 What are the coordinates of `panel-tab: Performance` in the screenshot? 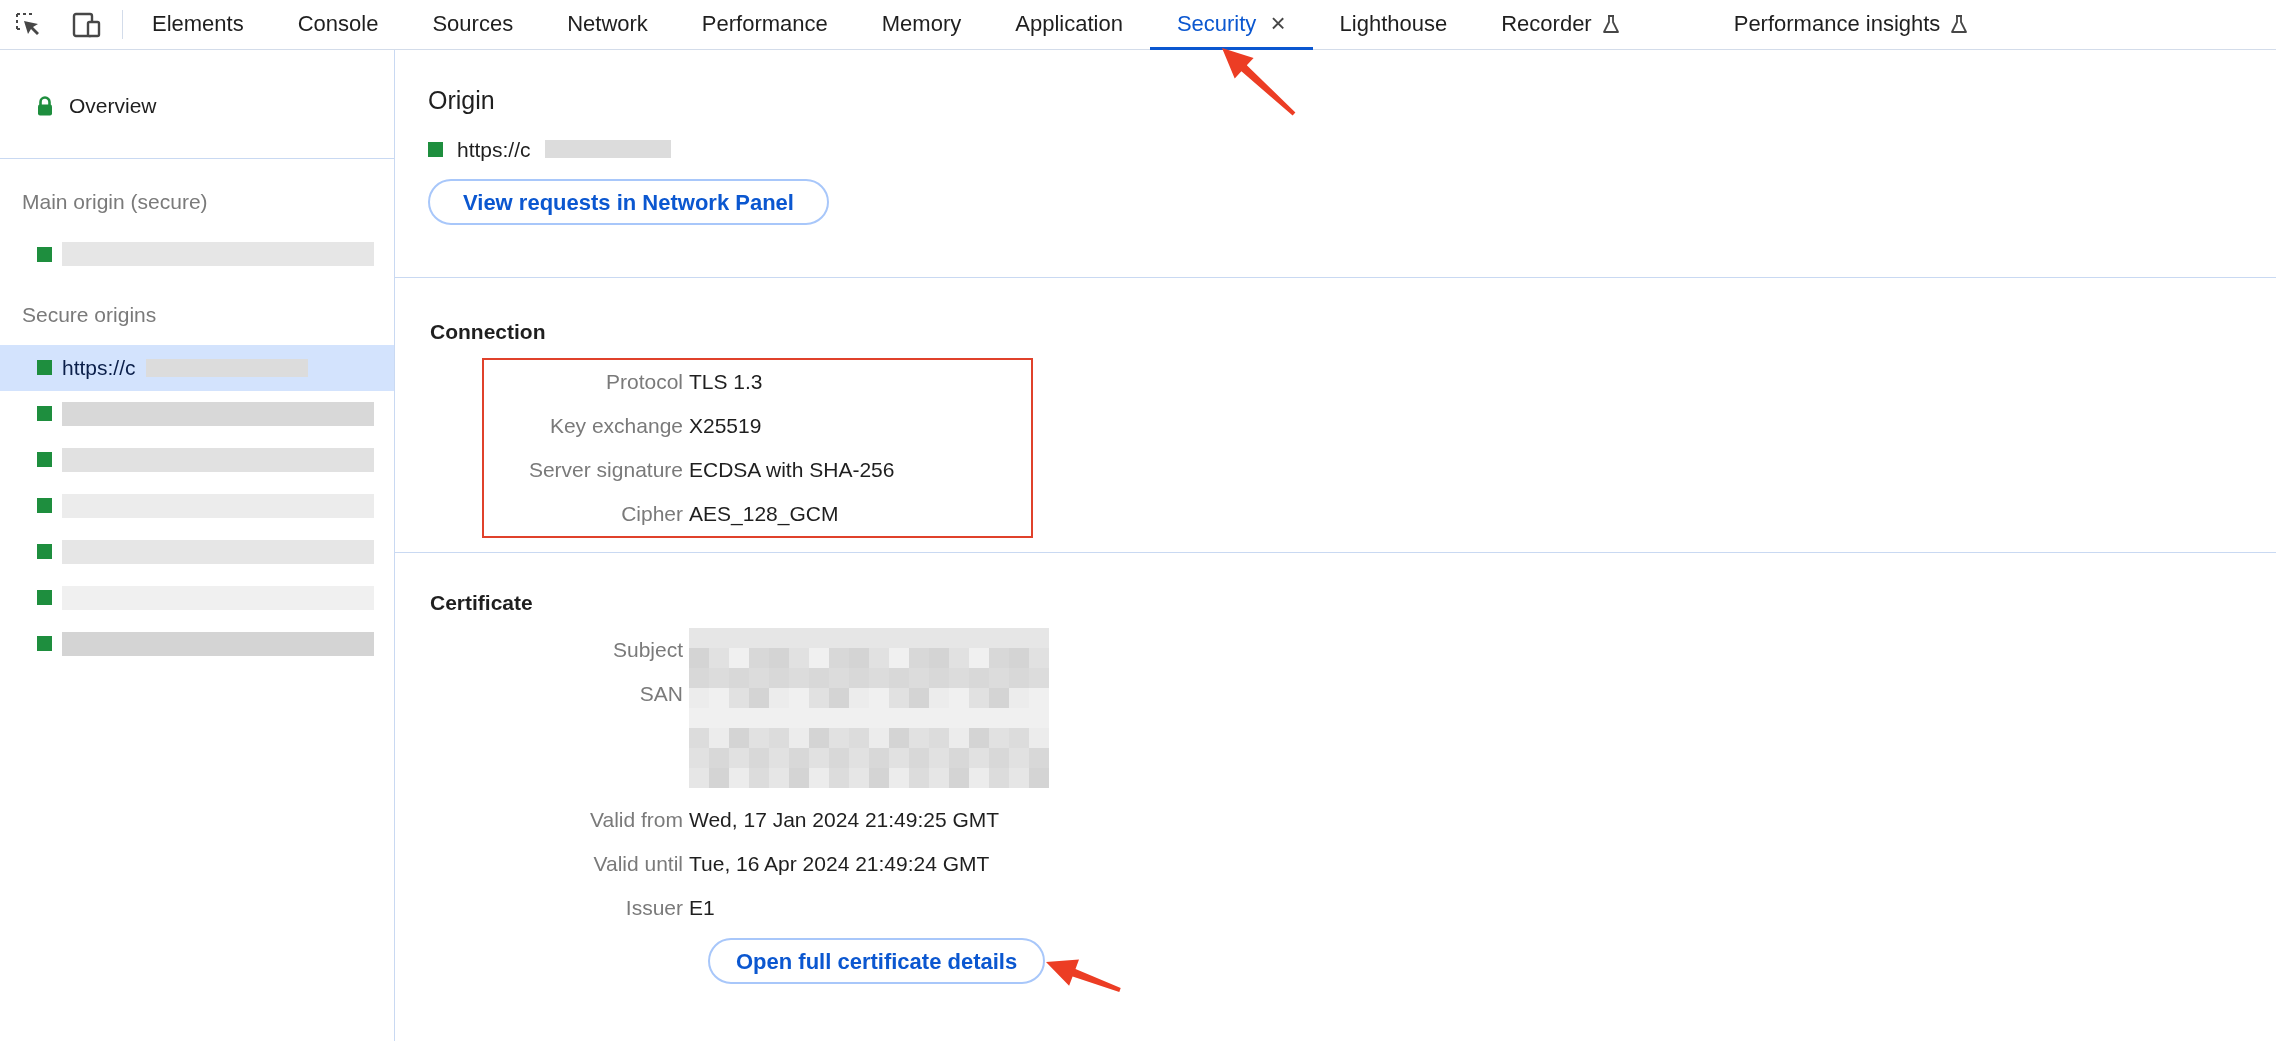 It's located at (764, 25).